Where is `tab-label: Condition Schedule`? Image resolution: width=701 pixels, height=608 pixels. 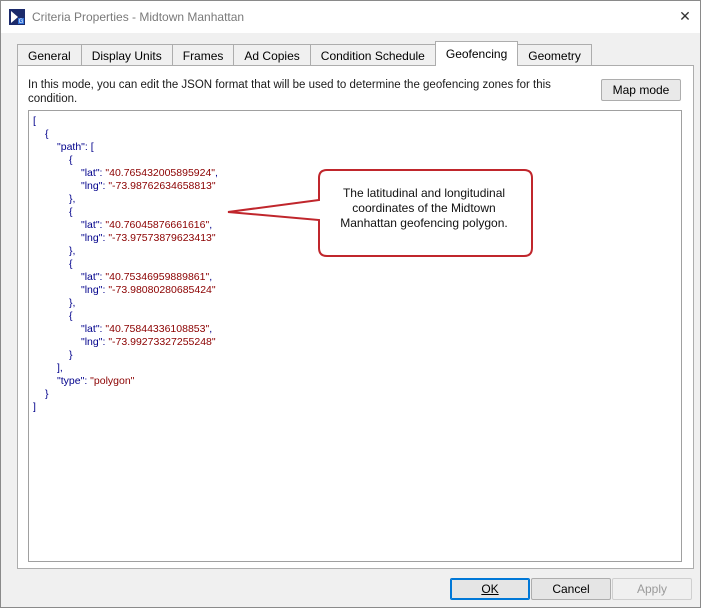 tab-label: Condition Schedule is located at coordinates (372, 55).